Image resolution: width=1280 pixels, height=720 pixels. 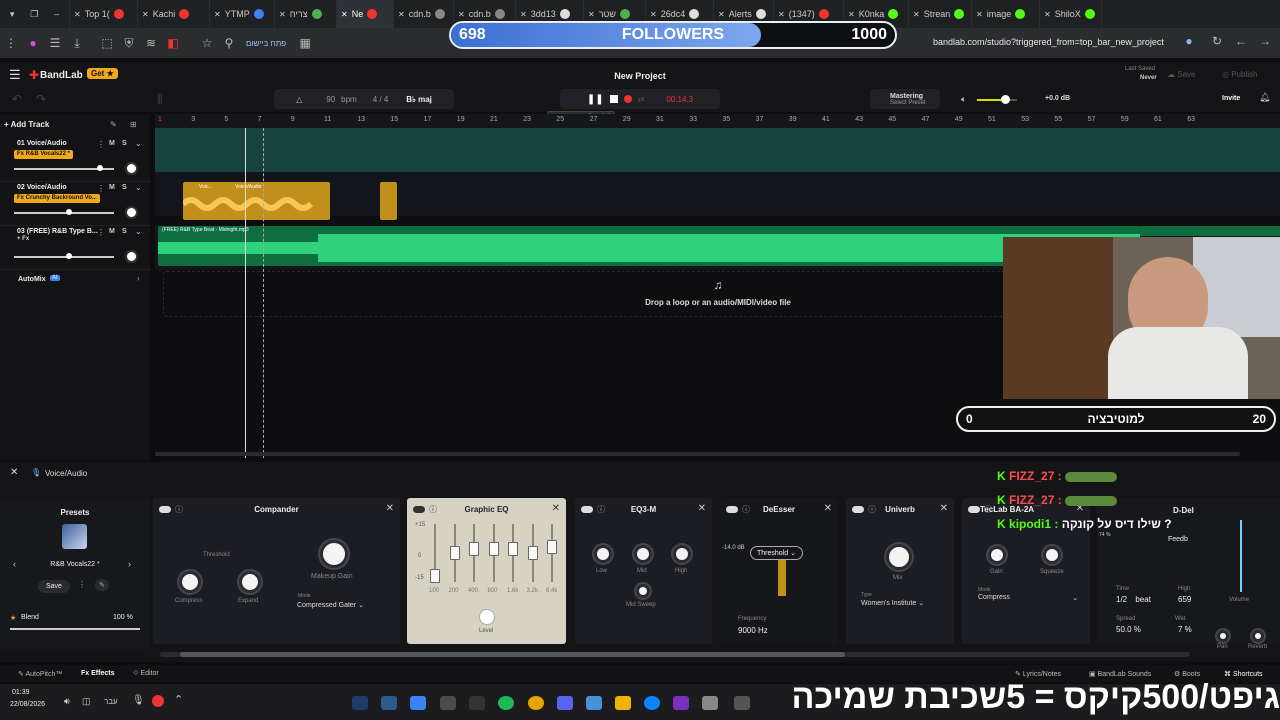 I want to click on loop-icon: ⇄, so click(x=641, y=99).